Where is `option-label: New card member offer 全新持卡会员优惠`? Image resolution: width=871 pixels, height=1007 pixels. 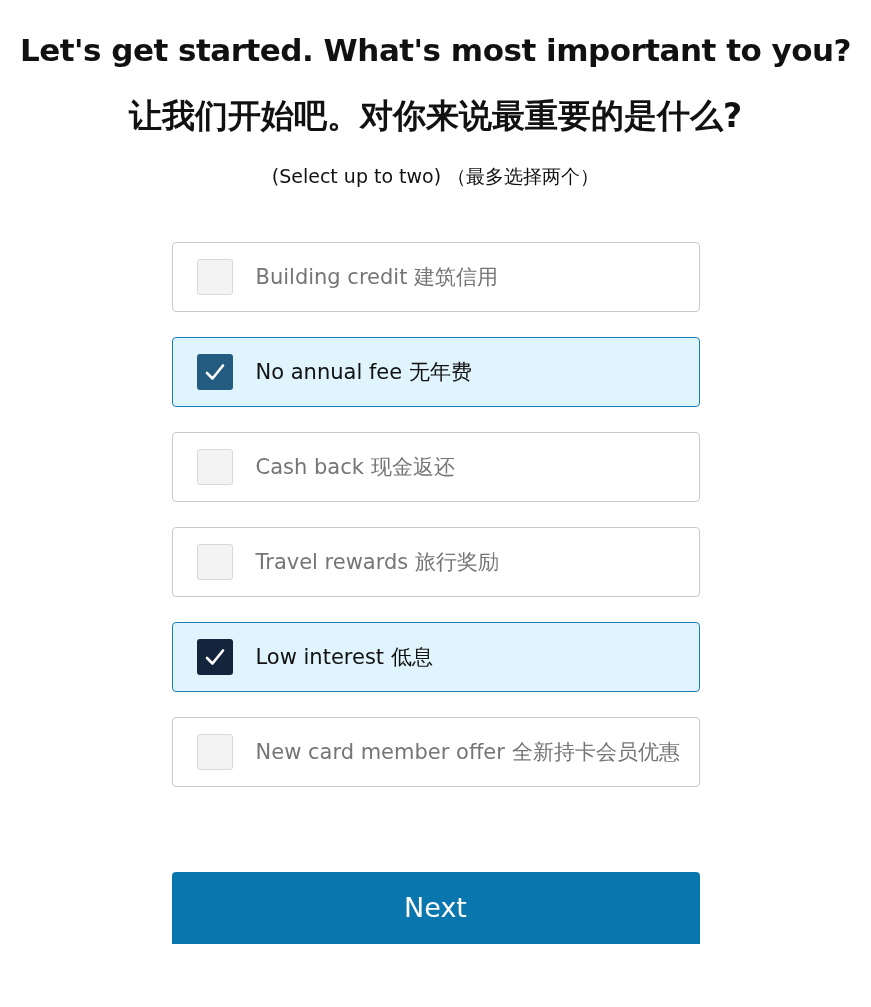
option-label: New card member offer 全新持卡会员优惠 is located at coordinates (467, 752).